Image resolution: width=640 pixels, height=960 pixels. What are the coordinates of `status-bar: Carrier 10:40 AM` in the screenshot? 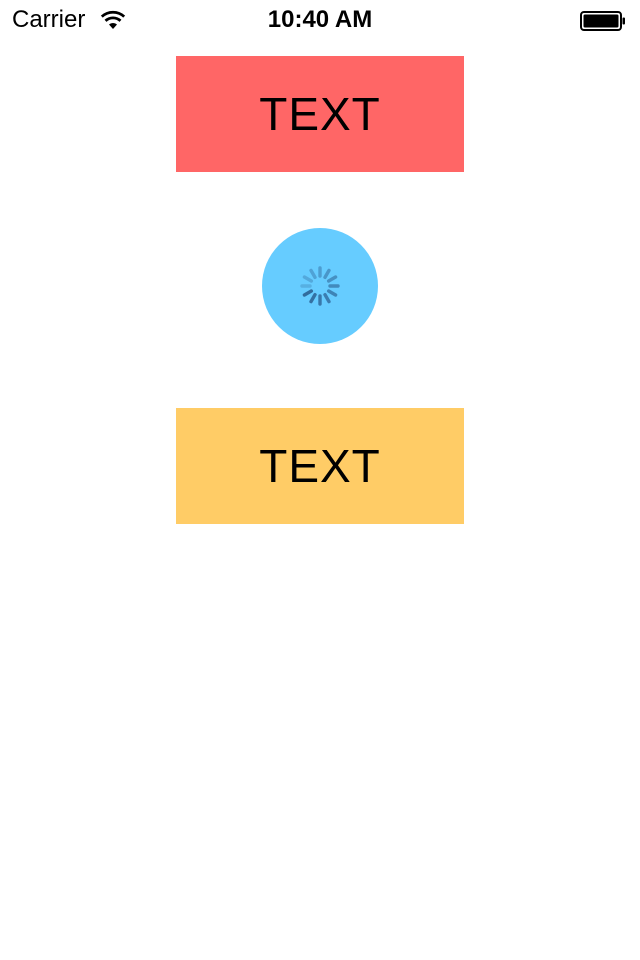 It's located at (320, 20).